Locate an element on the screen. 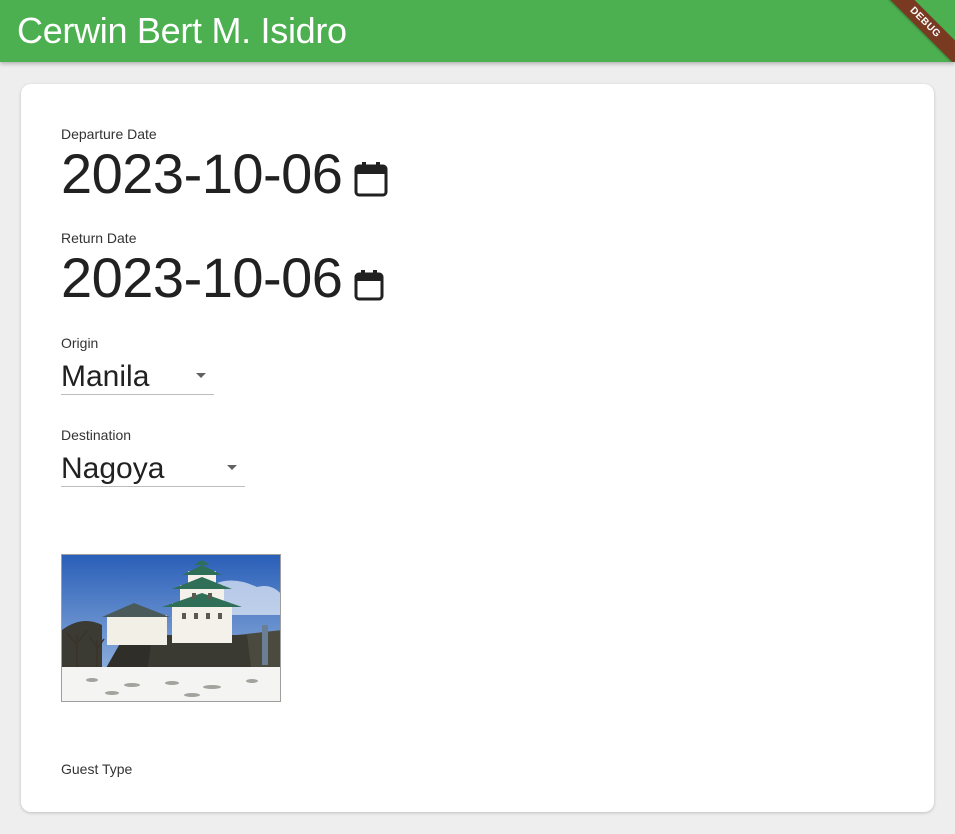 The width and height of the screenshot is (955, 834). return-date-label: Return Date is located at coordinates (99, 238).